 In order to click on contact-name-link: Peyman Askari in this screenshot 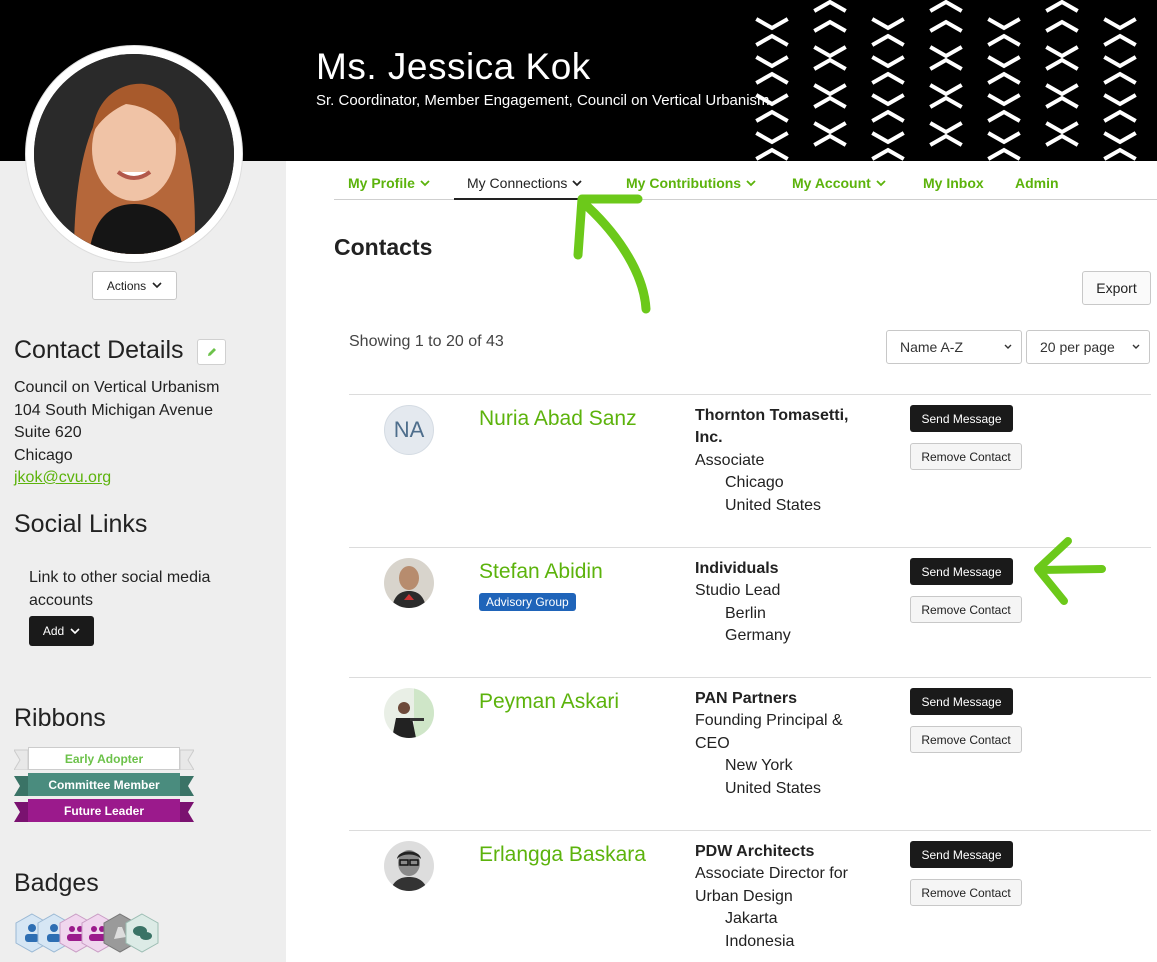, I will do `click(549, 702)`.